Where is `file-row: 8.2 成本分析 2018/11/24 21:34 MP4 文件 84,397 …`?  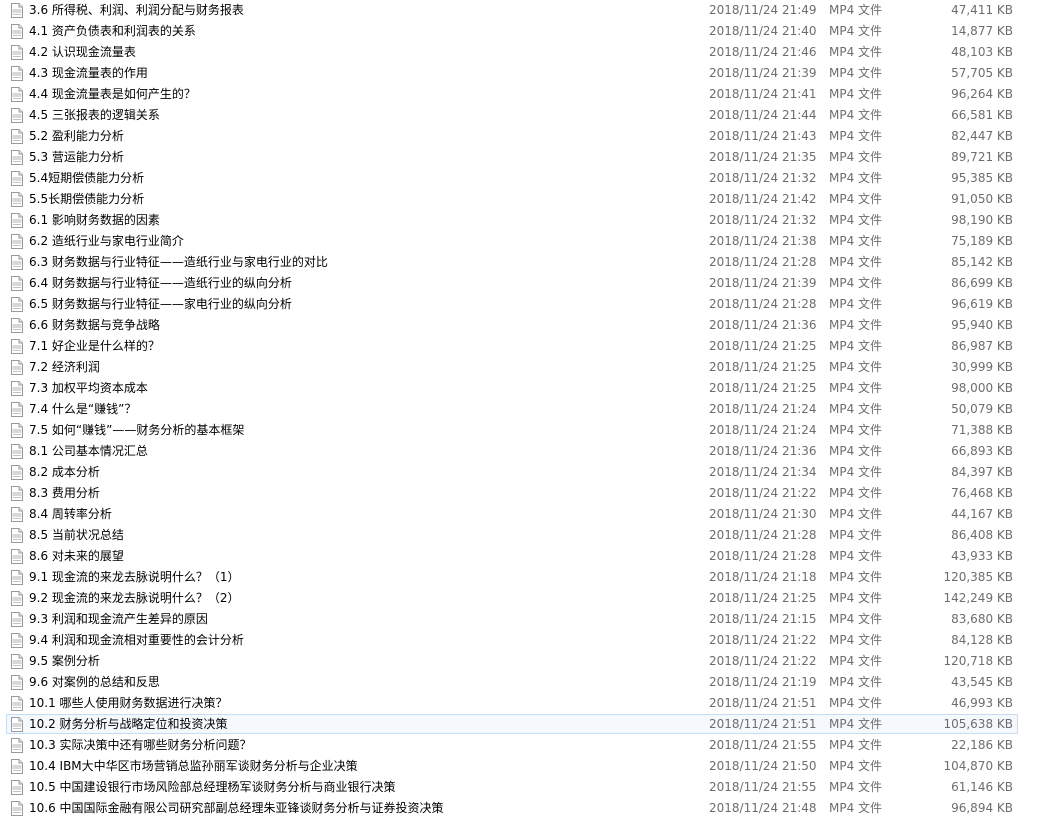
file-row: 8.2 成本分析 2018/11/24 21:34 MP4 文件 84,397 … is located at coordinates (512, 472).